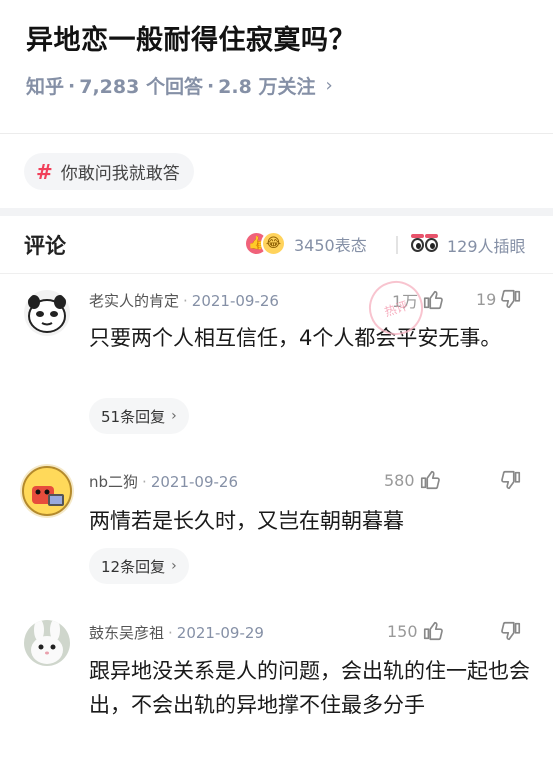 Image resolution: width=553 pixels, height=757 pixels. I want to click on view-replies-button: 51条回复 ›, so click(139, 416).